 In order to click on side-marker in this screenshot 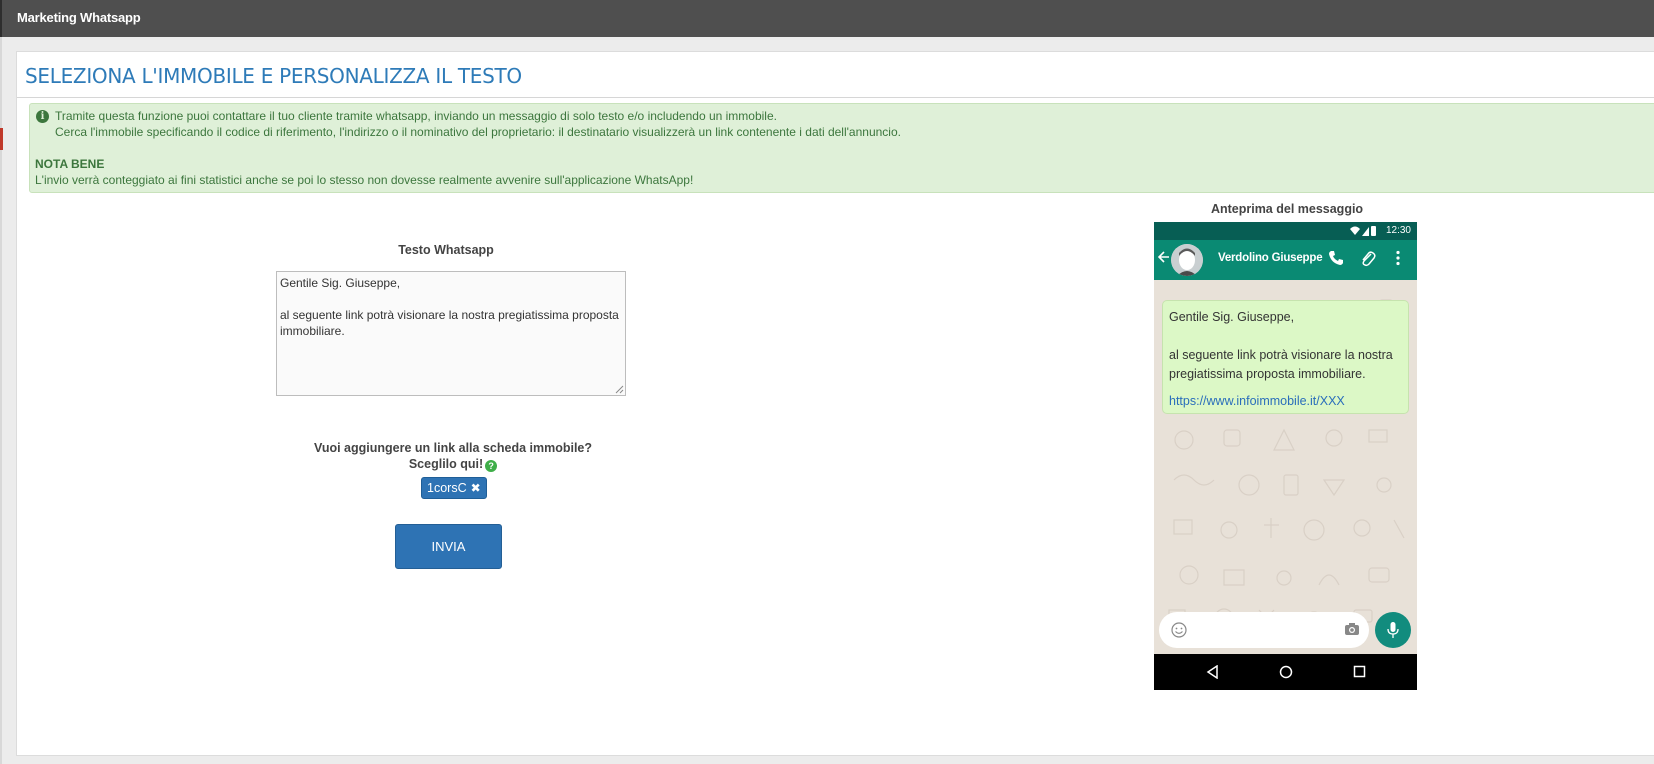, I will do `click(1, 139)`.